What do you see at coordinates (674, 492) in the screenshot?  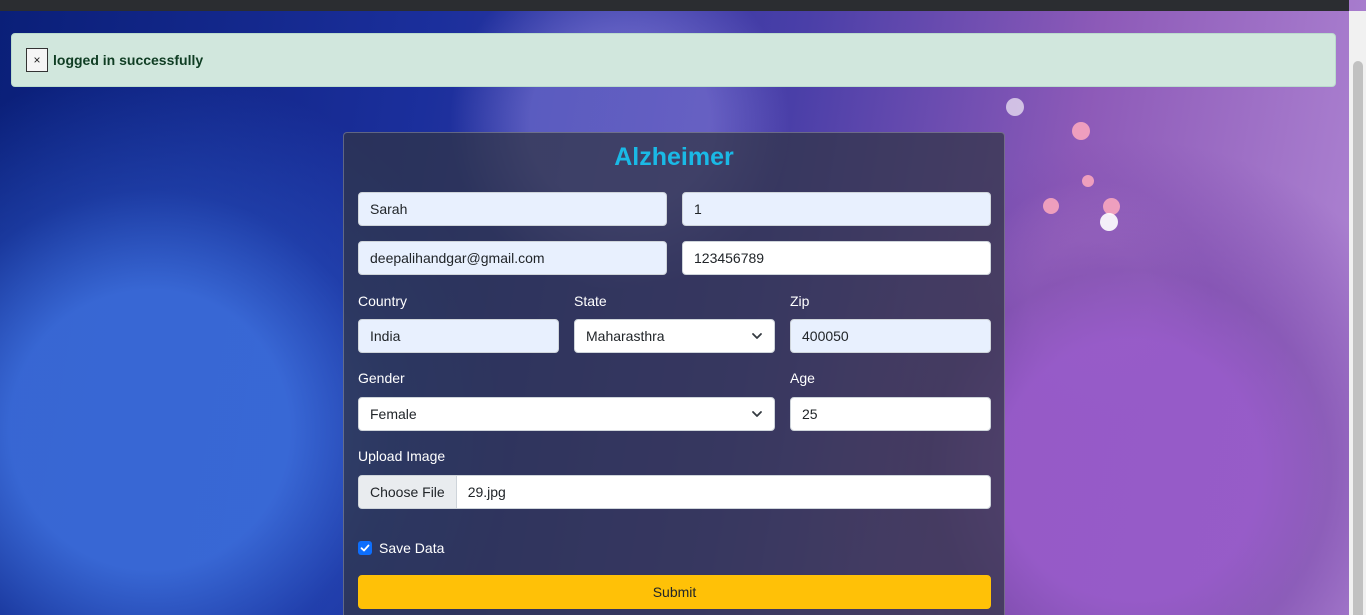 I see `image-file-input: Choose File 29.jpg` at bounding box center [674, 492].